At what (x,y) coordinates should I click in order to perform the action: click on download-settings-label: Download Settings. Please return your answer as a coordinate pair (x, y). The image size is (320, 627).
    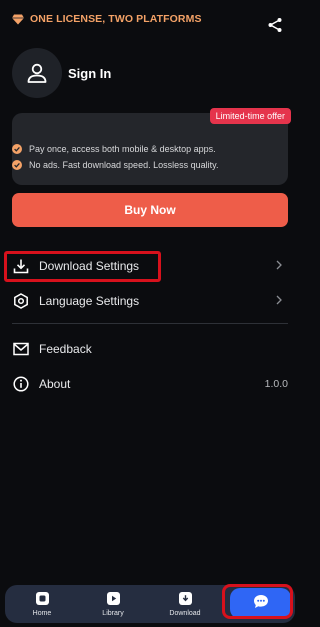
    Looking at the image, I should click on (89, 266).